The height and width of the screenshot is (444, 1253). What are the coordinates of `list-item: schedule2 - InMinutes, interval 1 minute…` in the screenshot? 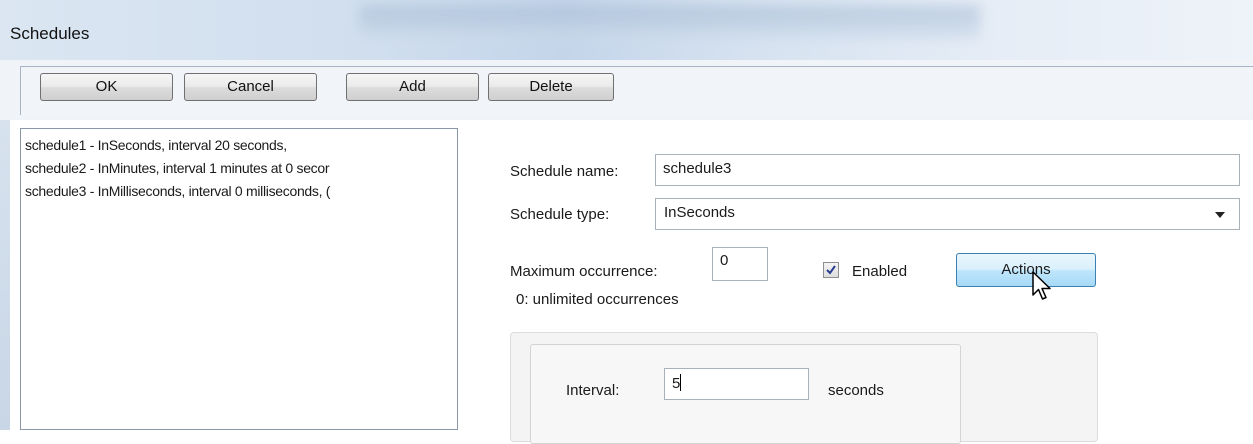 It's located at (177, 168).